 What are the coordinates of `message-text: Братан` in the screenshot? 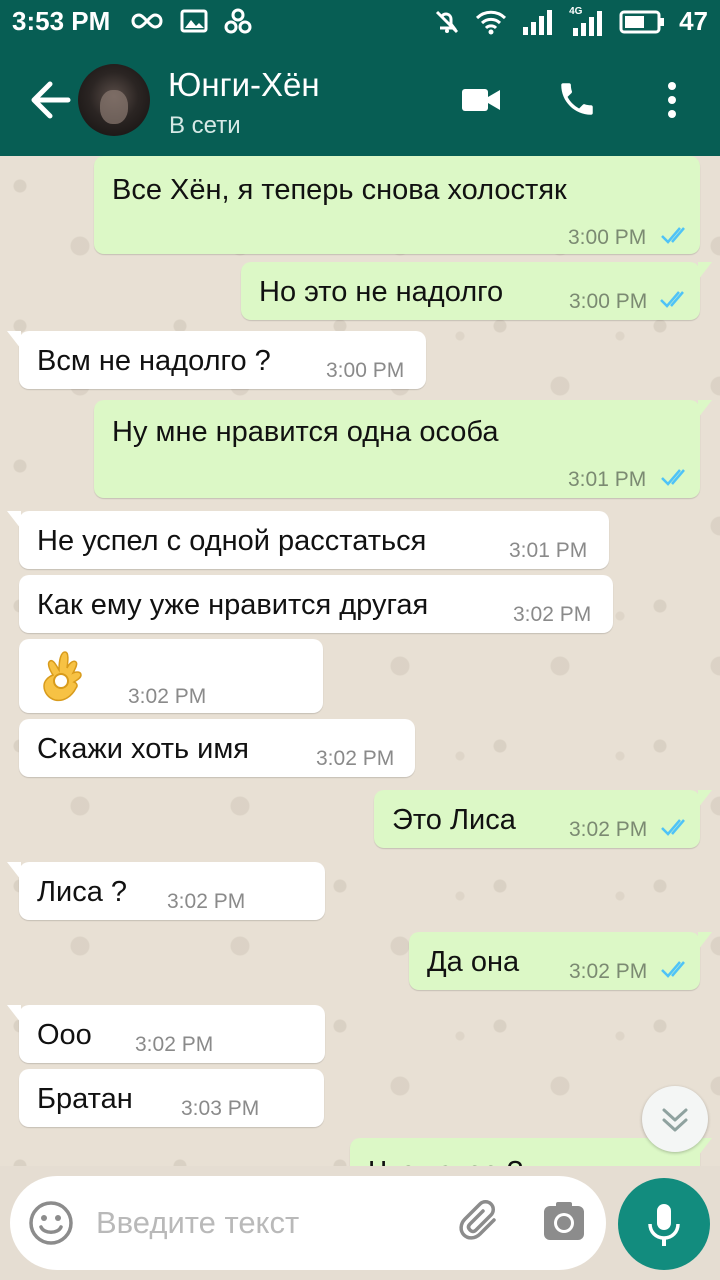 It's located at (85, 1099).